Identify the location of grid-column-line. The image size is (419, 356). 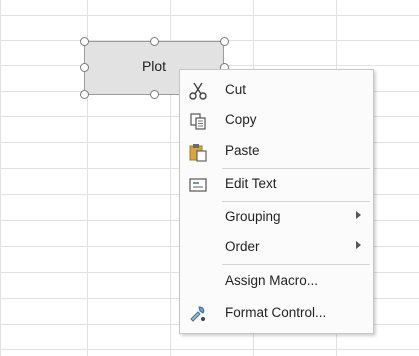
(0, 178).